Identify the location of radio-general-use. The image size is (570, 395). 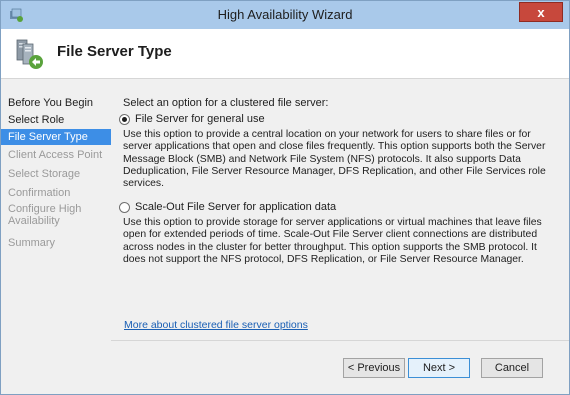
(124, 119).